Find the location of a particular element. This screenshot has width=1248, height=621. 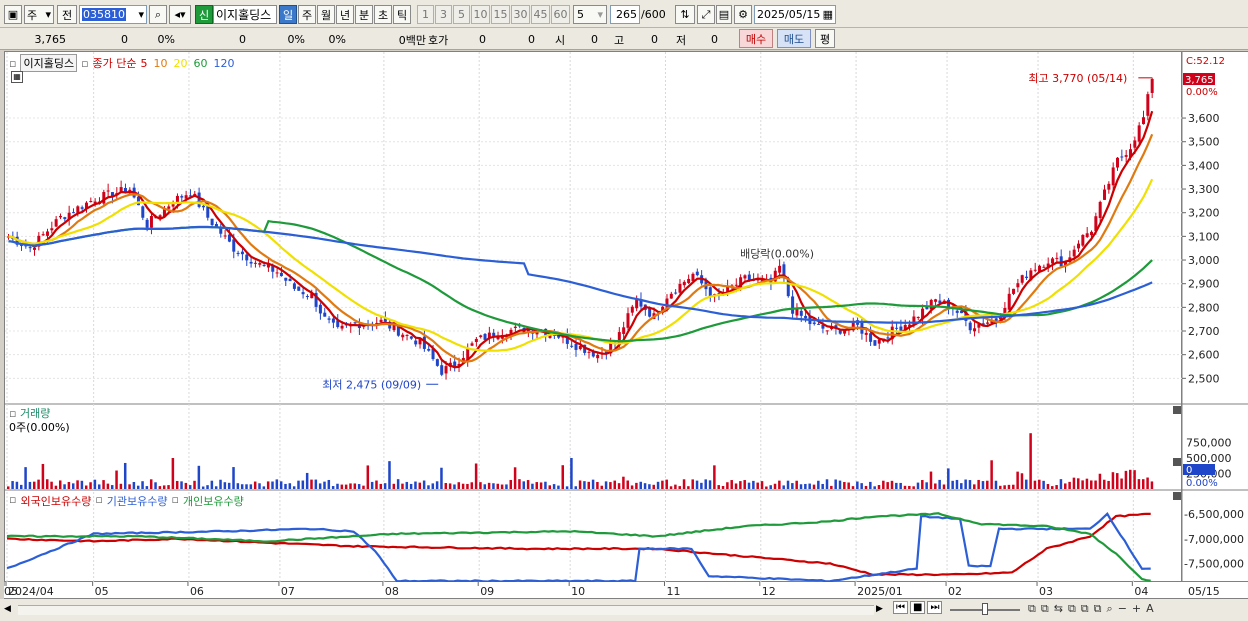

scroll-right-icon: ▶ is located at coordinates (882, 609).